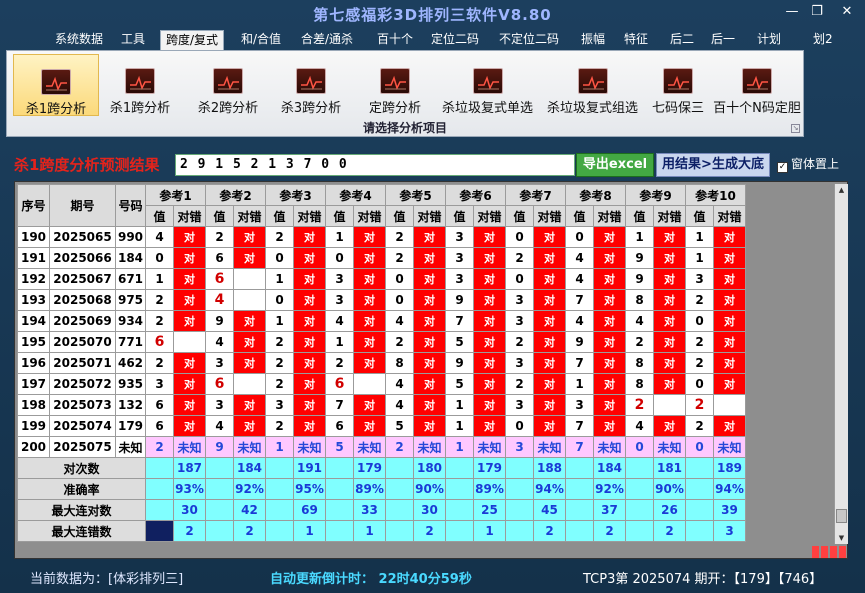  I want to click on table-row: 190 2025065 990 4 对 2 对 2 对 1 对 2 对 3 对 0 对 0 对 1 对 1 对, so click(381, 237).